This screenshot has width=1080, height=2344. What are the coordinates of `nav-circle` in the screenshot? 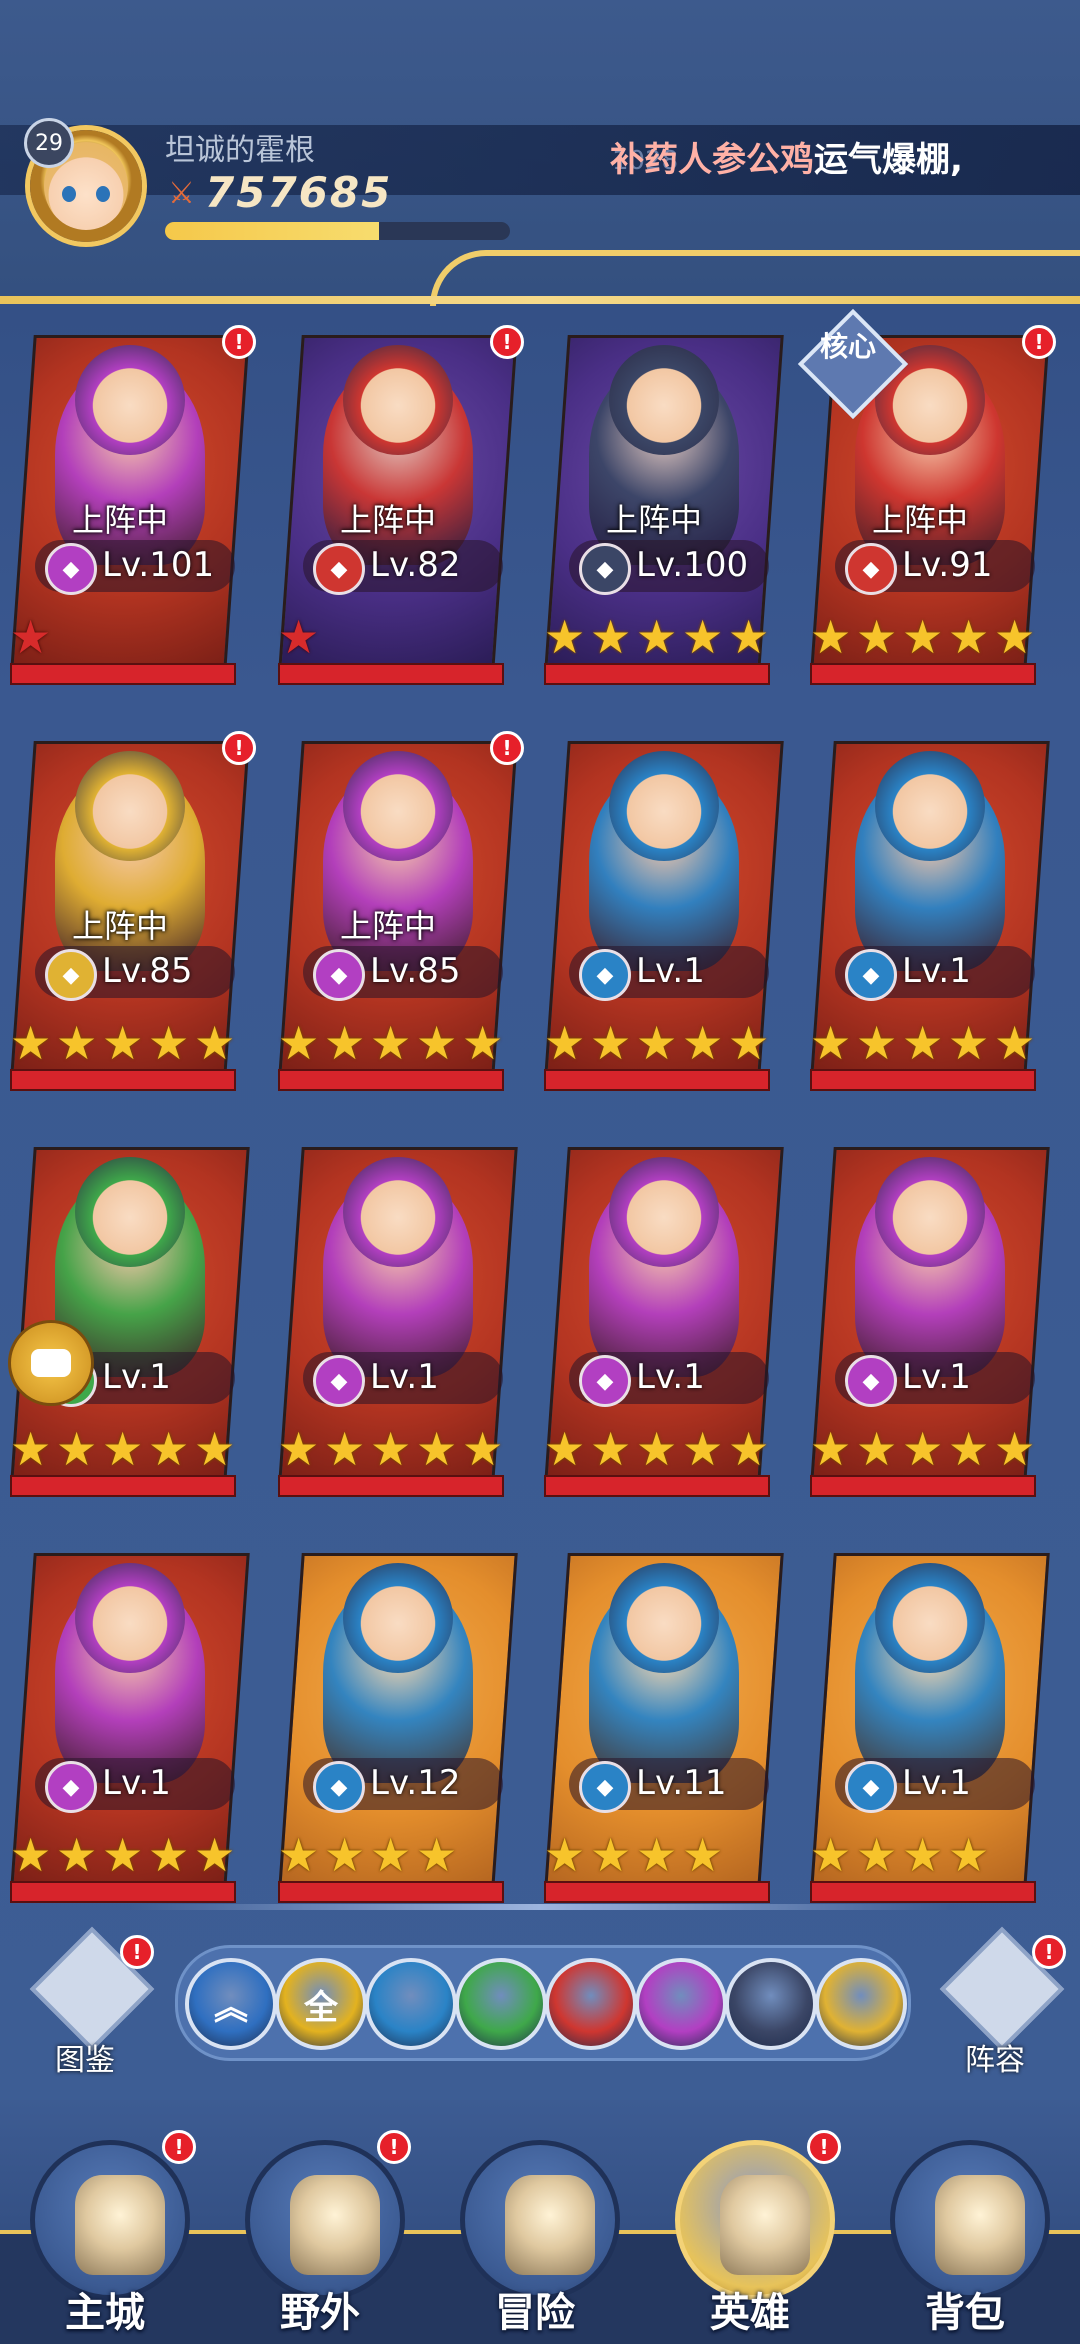 It's located at (540, 2220).